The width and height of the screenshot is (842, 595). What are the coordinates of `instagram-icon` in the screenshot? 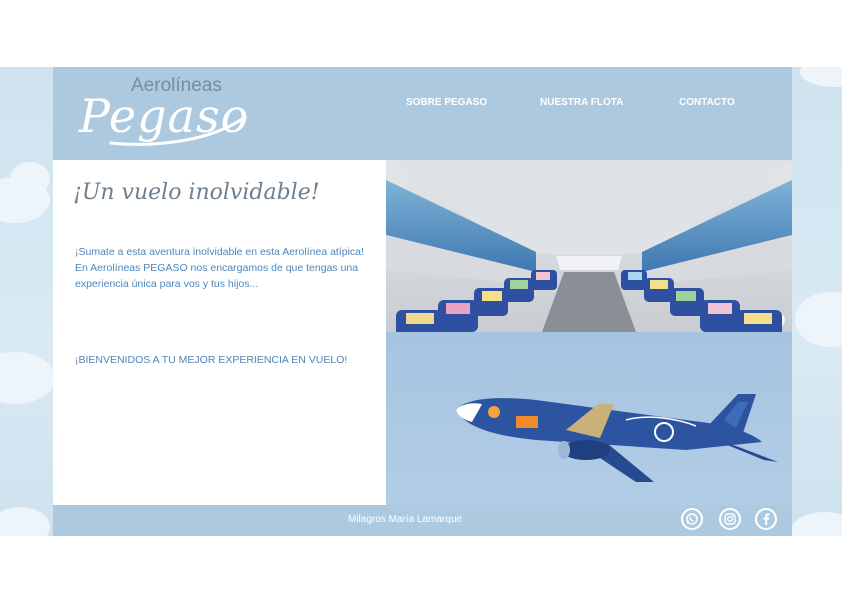 It's located at (730, 519).